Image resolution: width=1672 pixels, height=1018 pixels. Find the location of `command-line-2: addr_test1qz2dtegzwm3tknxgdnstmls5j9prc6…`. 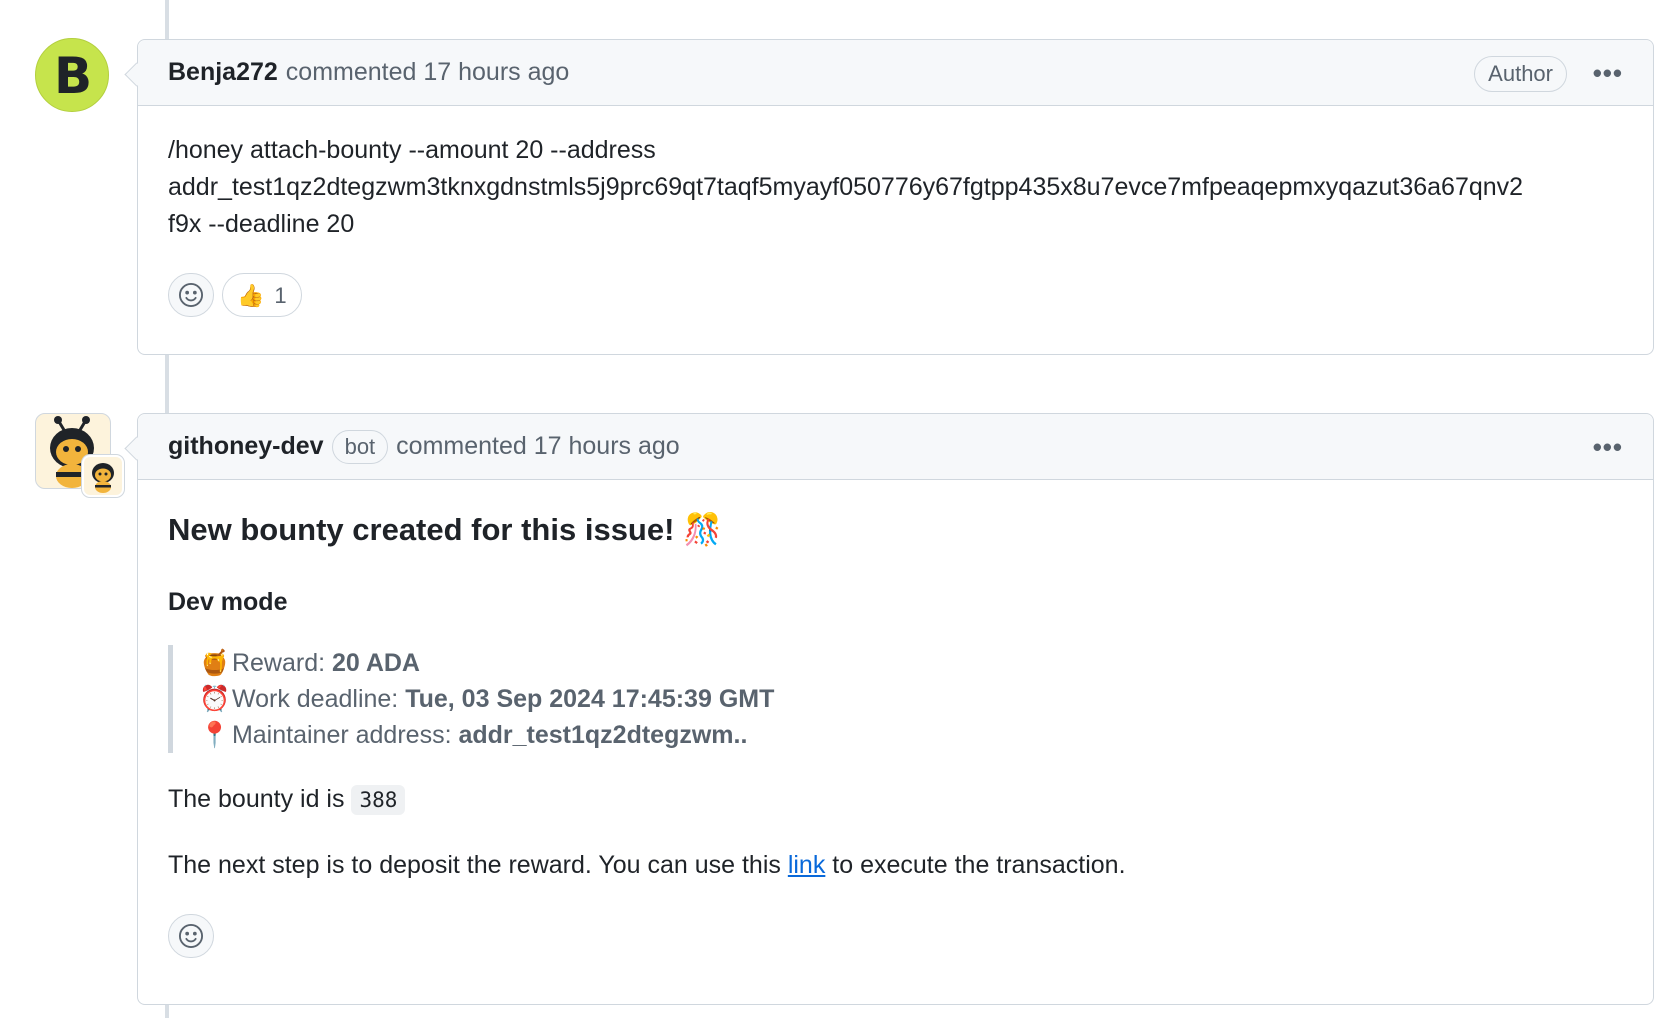

command-line-2: addr_test1qz2dtegzwm3tknxgdnstmls5j9prc6… is located at coordinates (846, 187).